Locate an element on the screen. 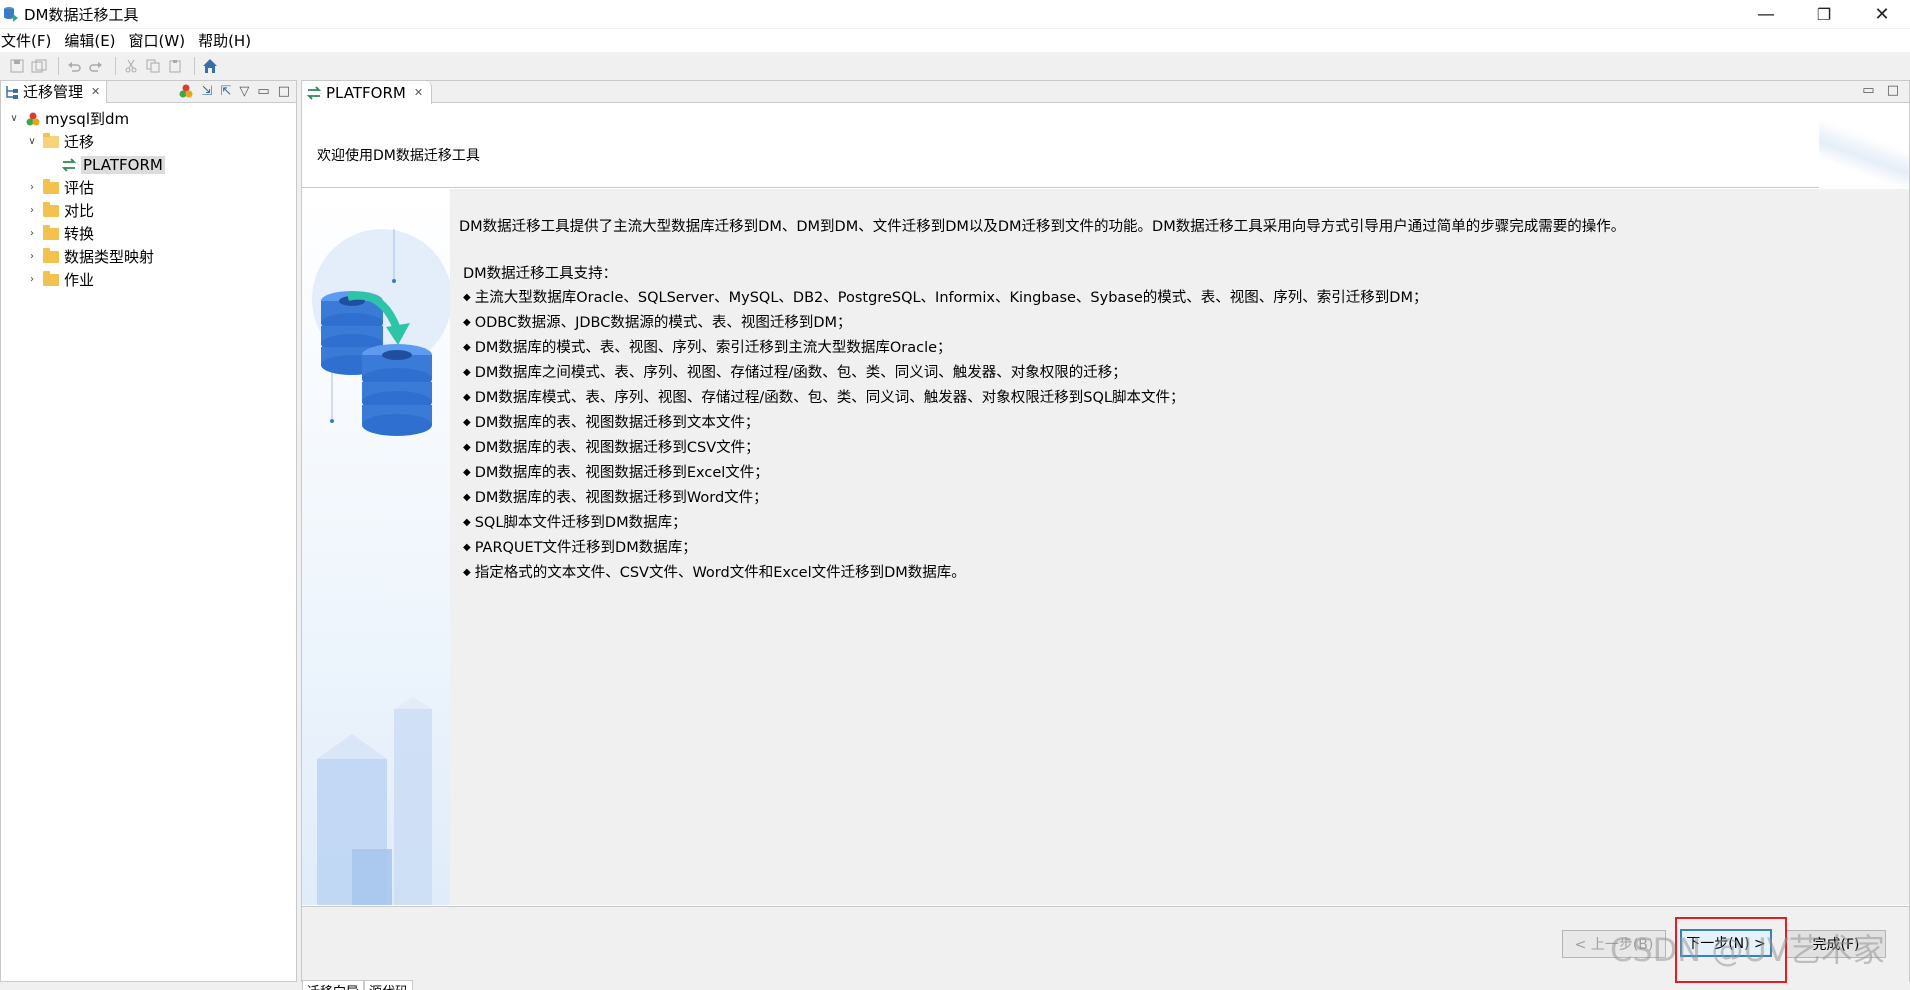  tab-label: PLATFORM is located at coordinates (366, 92).